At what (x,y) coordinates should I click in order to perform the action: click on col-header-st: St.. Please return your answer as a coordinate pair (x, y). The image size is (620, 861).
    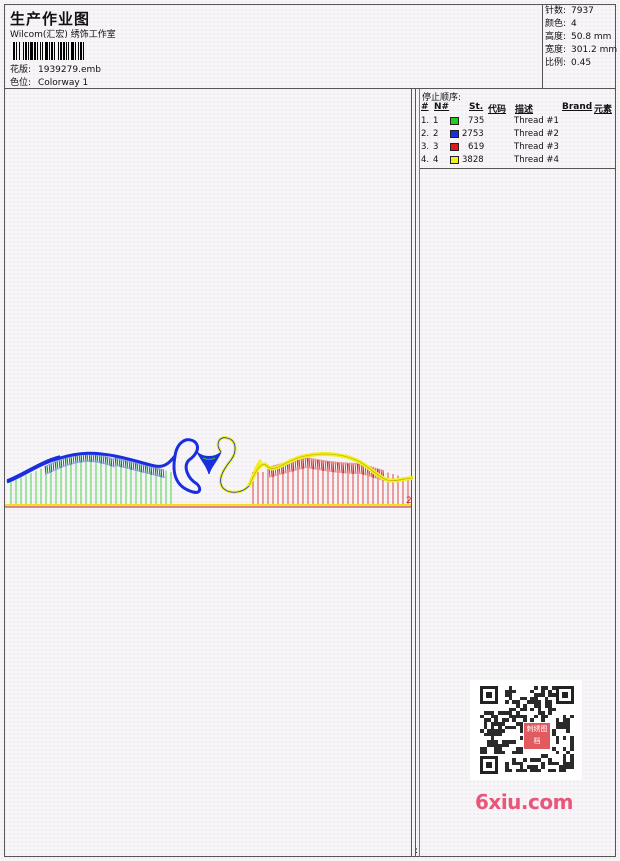
    Looking at the image, I should click on (476, 107).